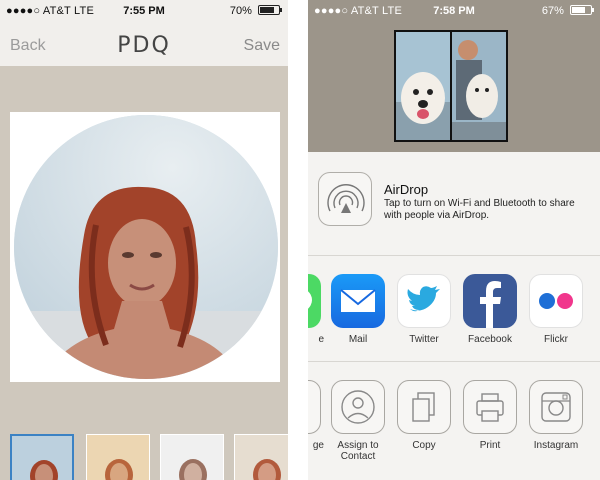 This screenshot has width=600, height=480. I want to click on action-label: Copy, so click(424, 445).